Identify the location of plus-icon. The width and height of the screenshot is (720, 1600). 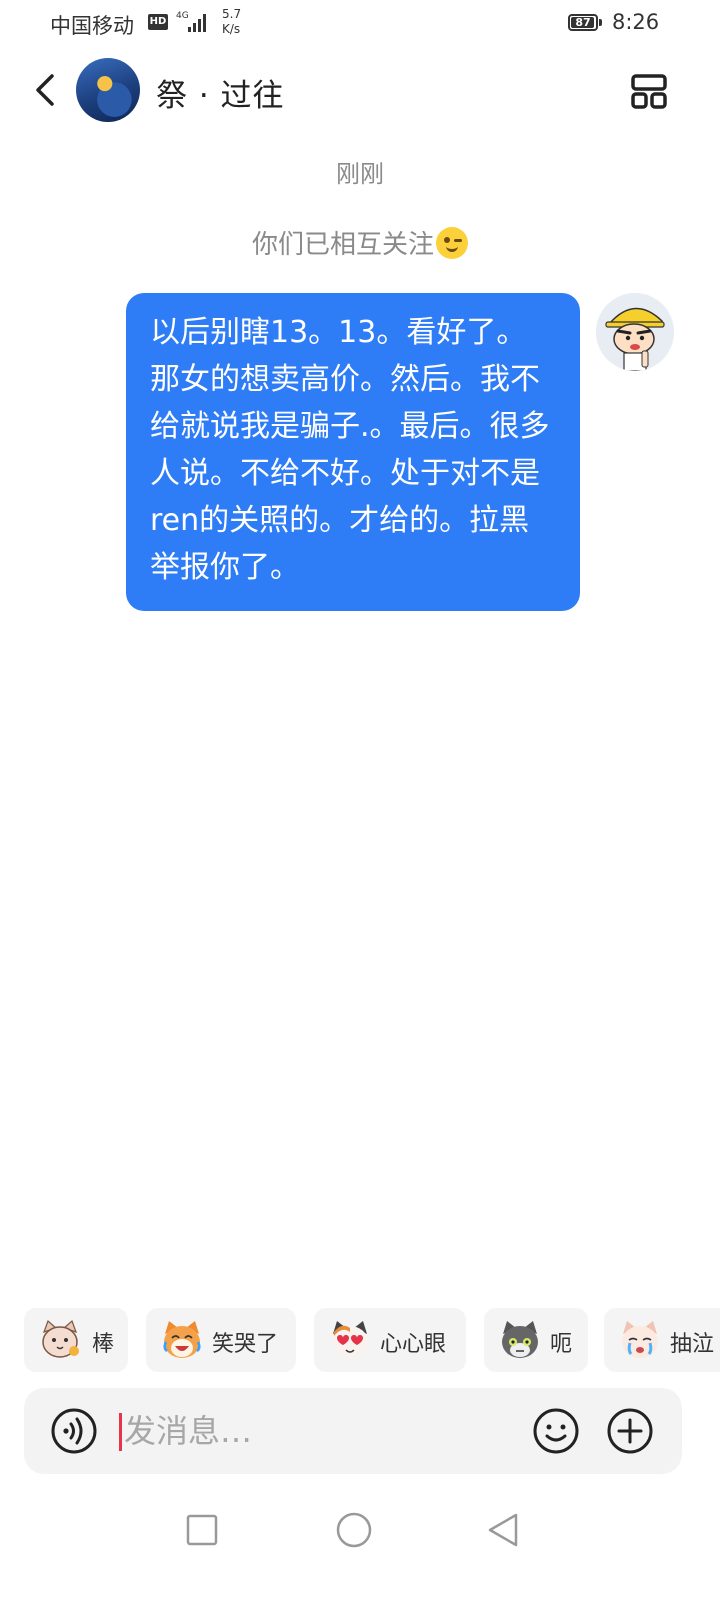
(630, 1431).